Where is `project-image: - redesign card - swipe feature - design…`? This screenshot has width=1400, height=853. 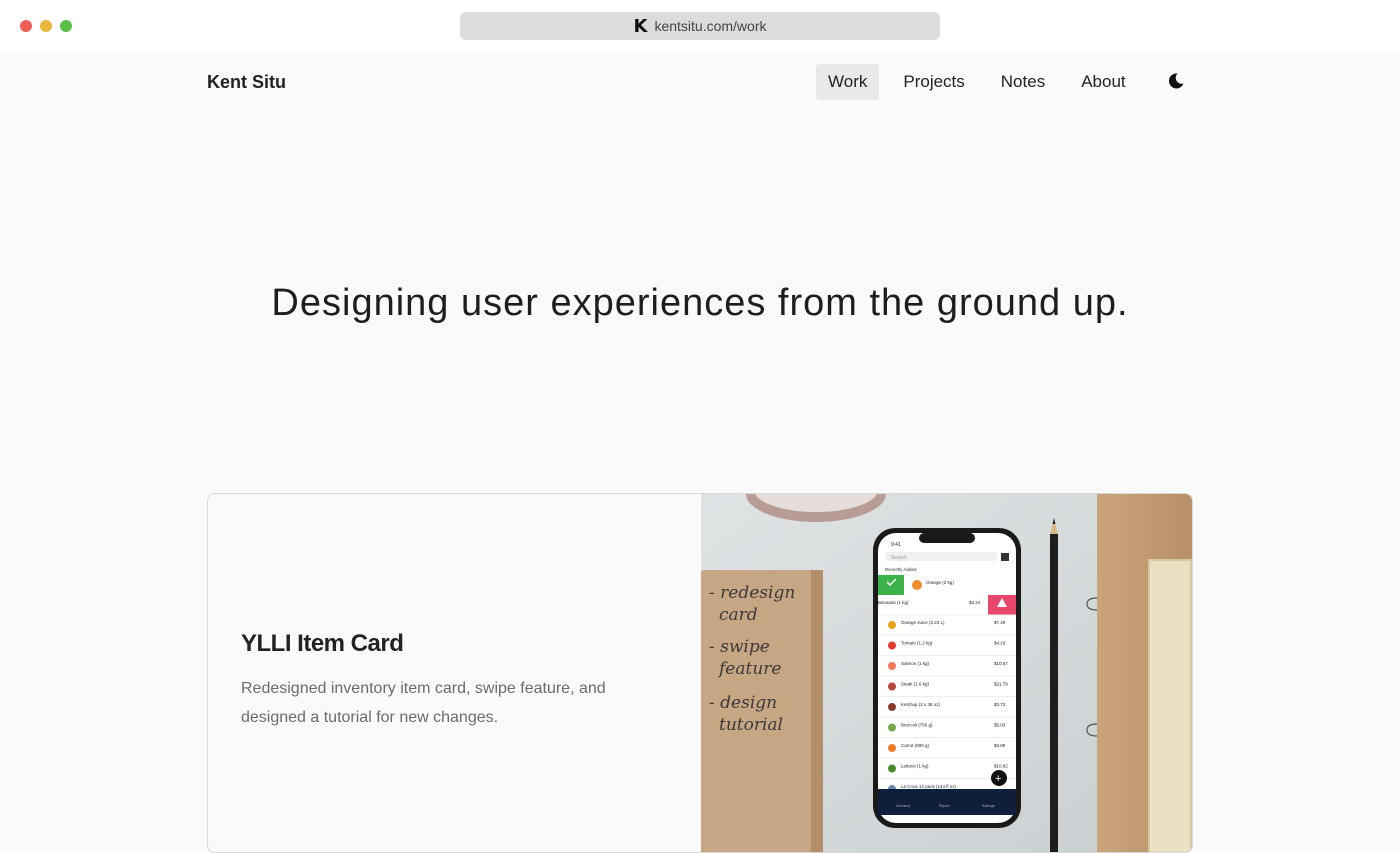 project-image: - redesign card - swipe feature - design… is located at coordinates (946, 673).